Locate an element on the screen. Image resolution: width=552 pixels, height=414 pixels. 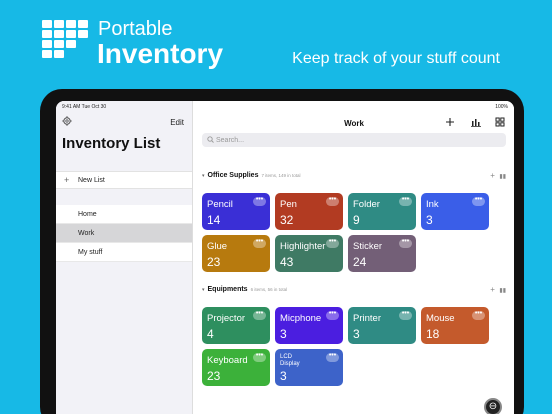
item-name: Keyboard is located at coordinates (227, 360).